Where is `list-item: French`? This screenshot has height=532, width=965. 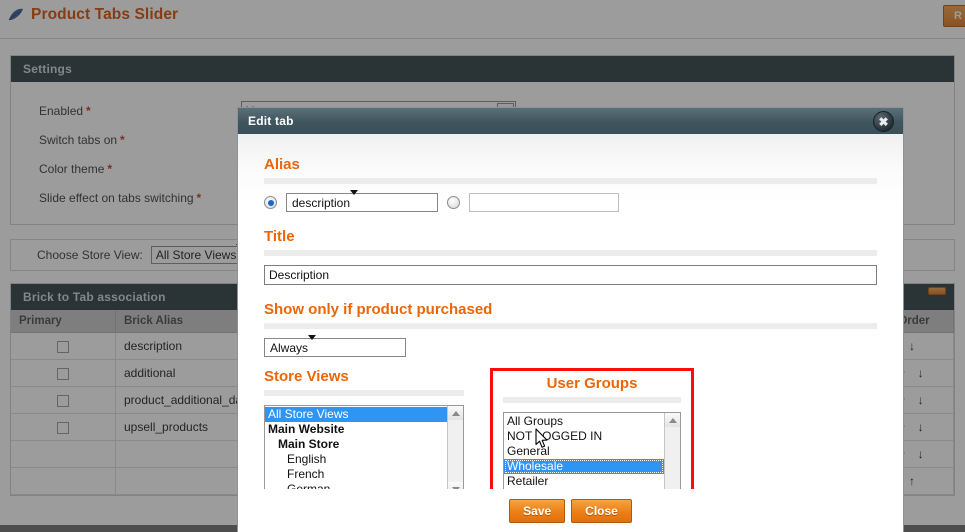 list-item: French is located at coordinates (356, 474).